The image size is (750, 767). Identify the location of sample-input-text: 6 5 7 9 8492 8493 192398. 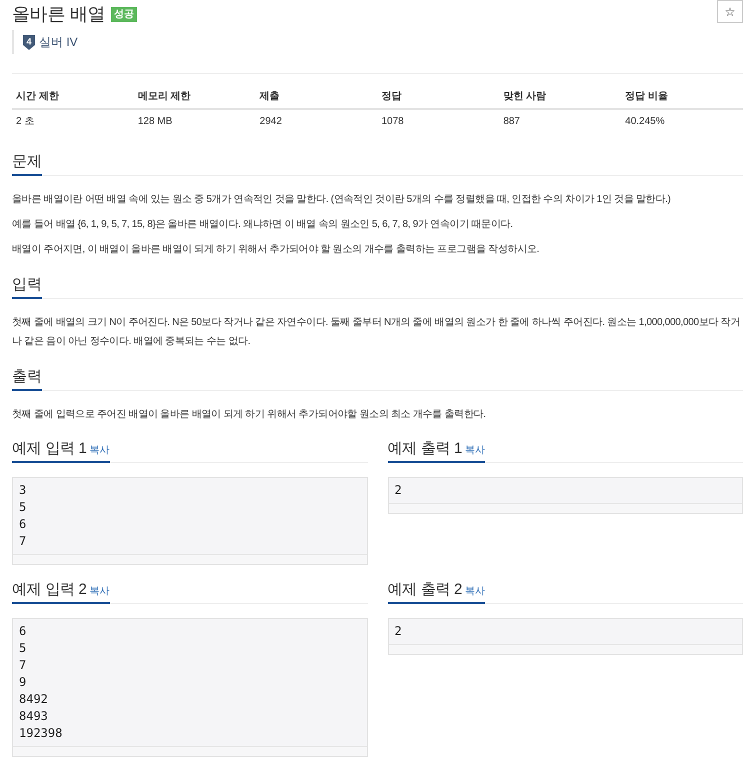
(41, 682).